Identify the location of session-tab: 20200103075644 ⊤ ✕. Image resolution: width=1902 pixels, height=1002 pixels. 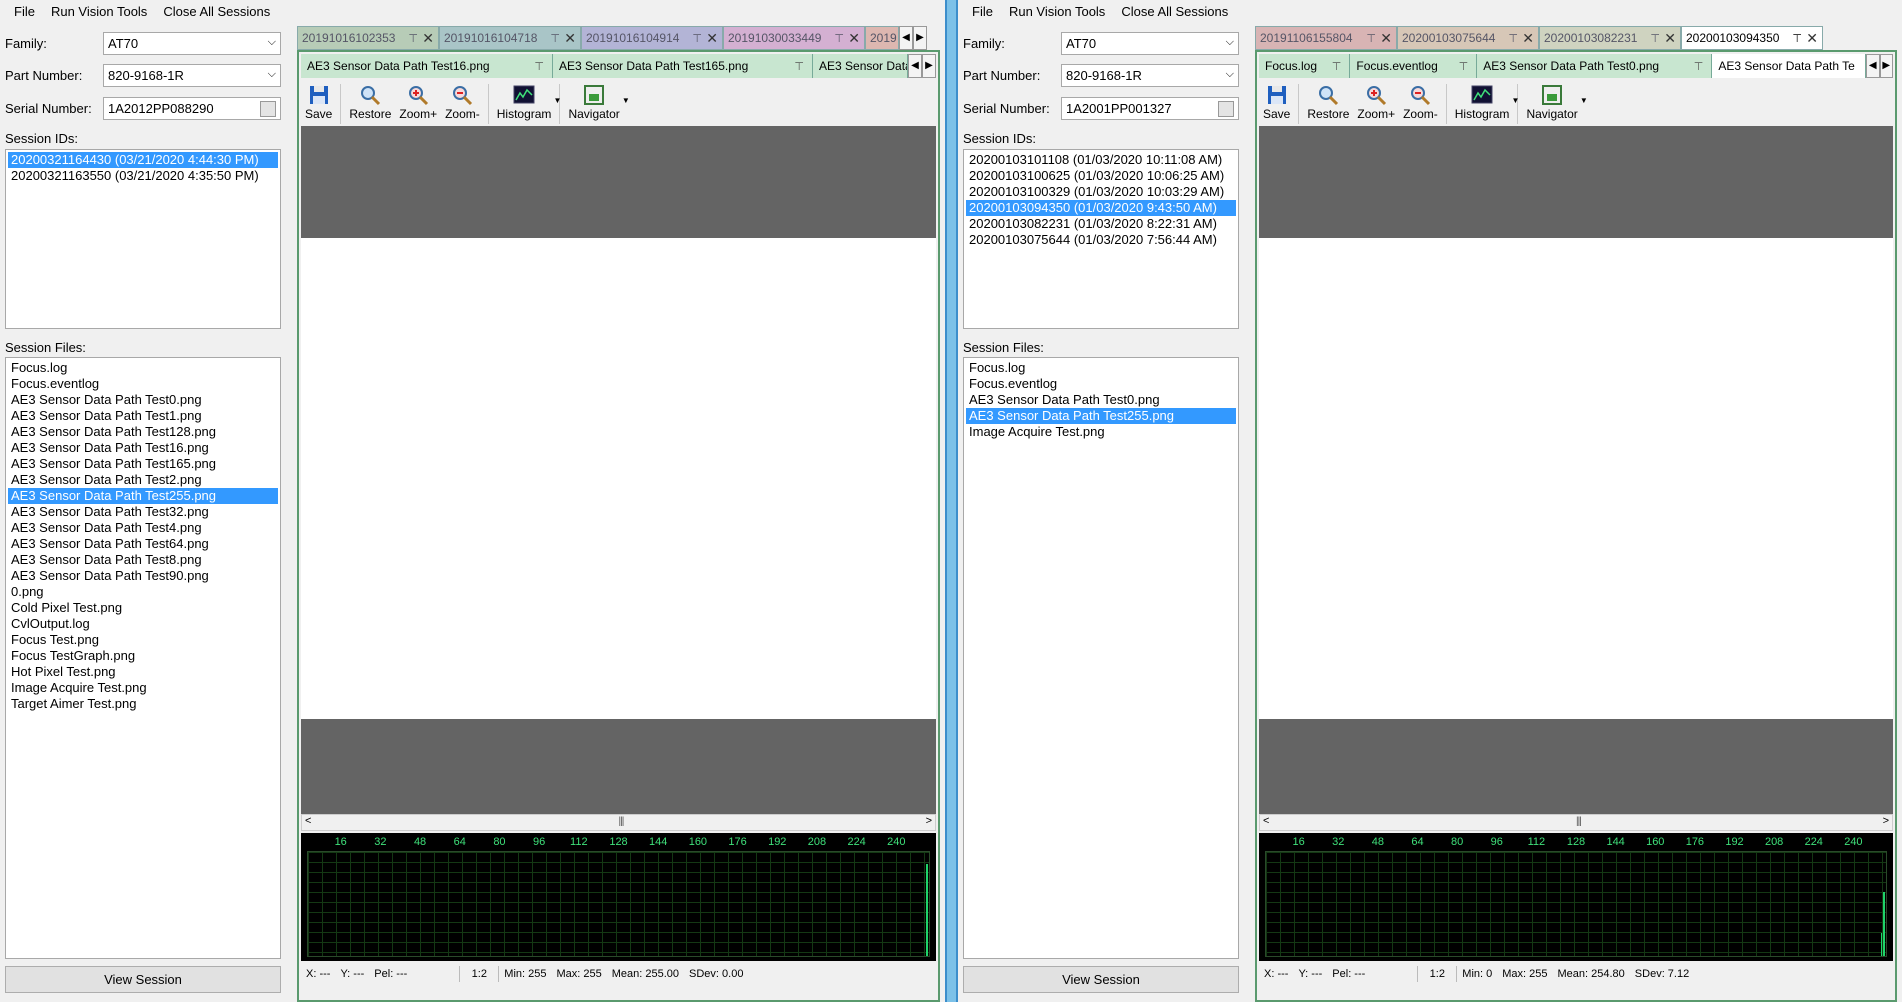
(1468, 38).